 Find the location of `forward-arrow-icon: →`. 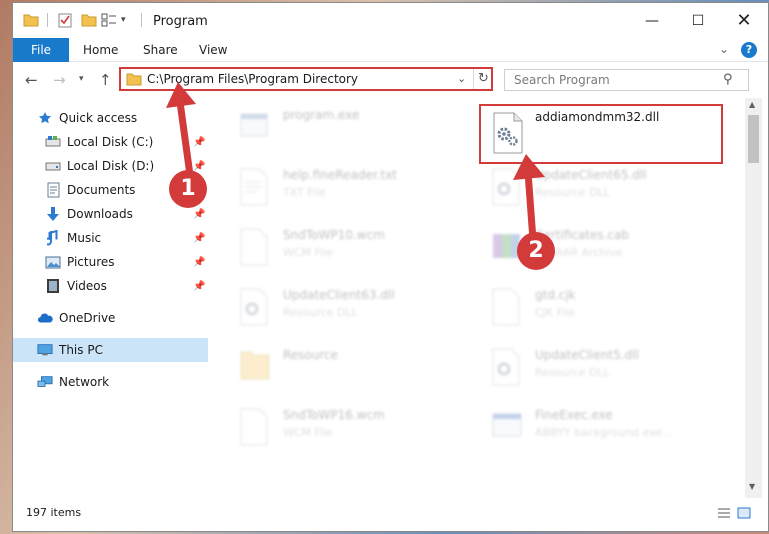

forward-arrow-icon: → is located at coordinates (59, 80).